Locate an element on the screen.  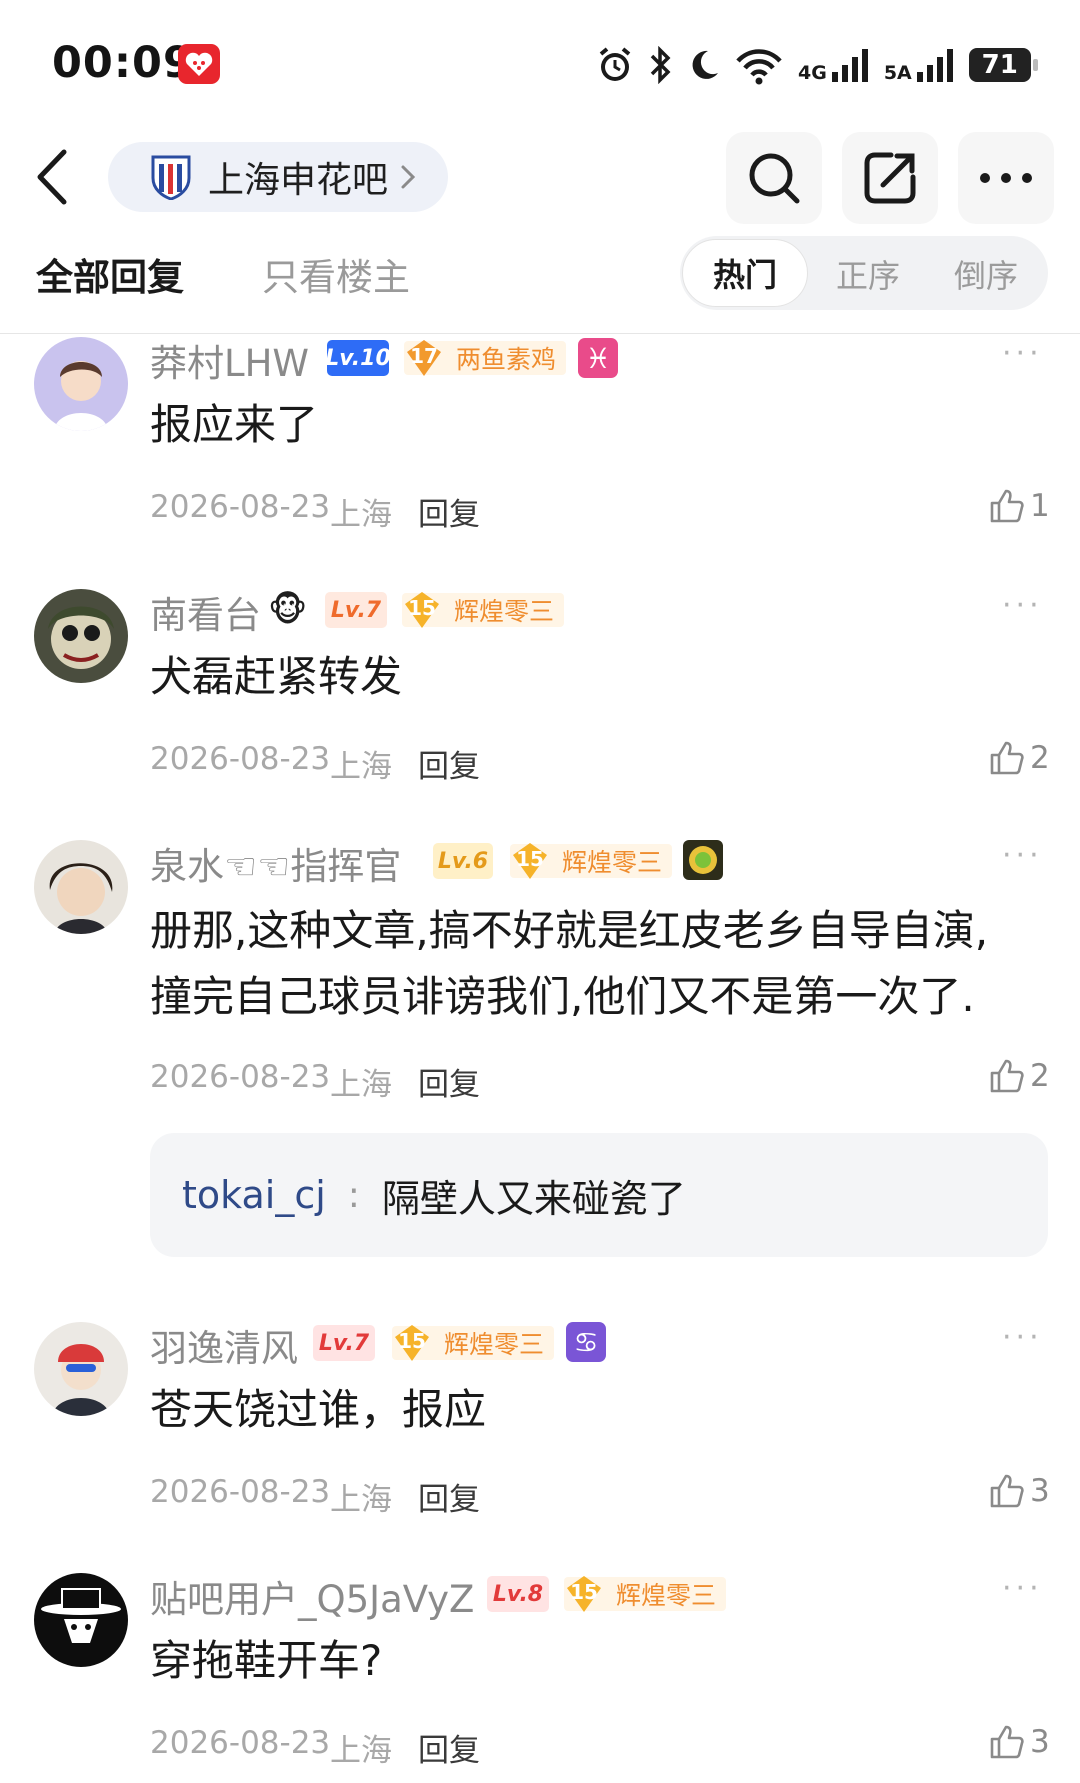
signal-5a-icon: 5A is located at coordinates (919, 66).